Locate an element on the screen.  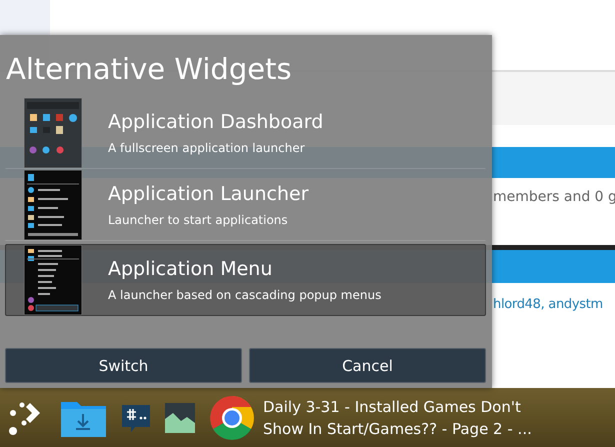
widget-name: Application Launcher is located at coordinates (208, 194).